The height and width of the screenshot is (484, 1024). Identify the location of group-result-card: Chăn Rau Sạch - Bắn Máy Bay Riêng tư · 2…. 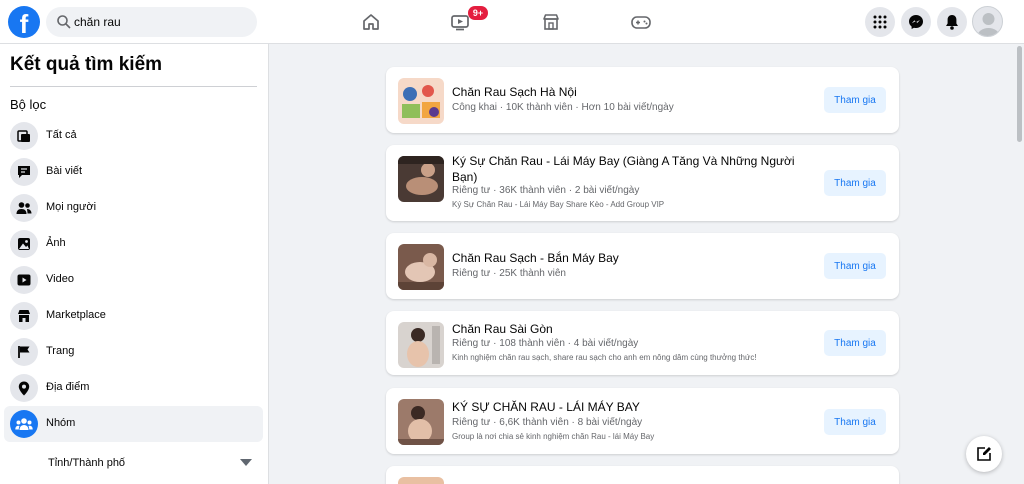
(642, 266).